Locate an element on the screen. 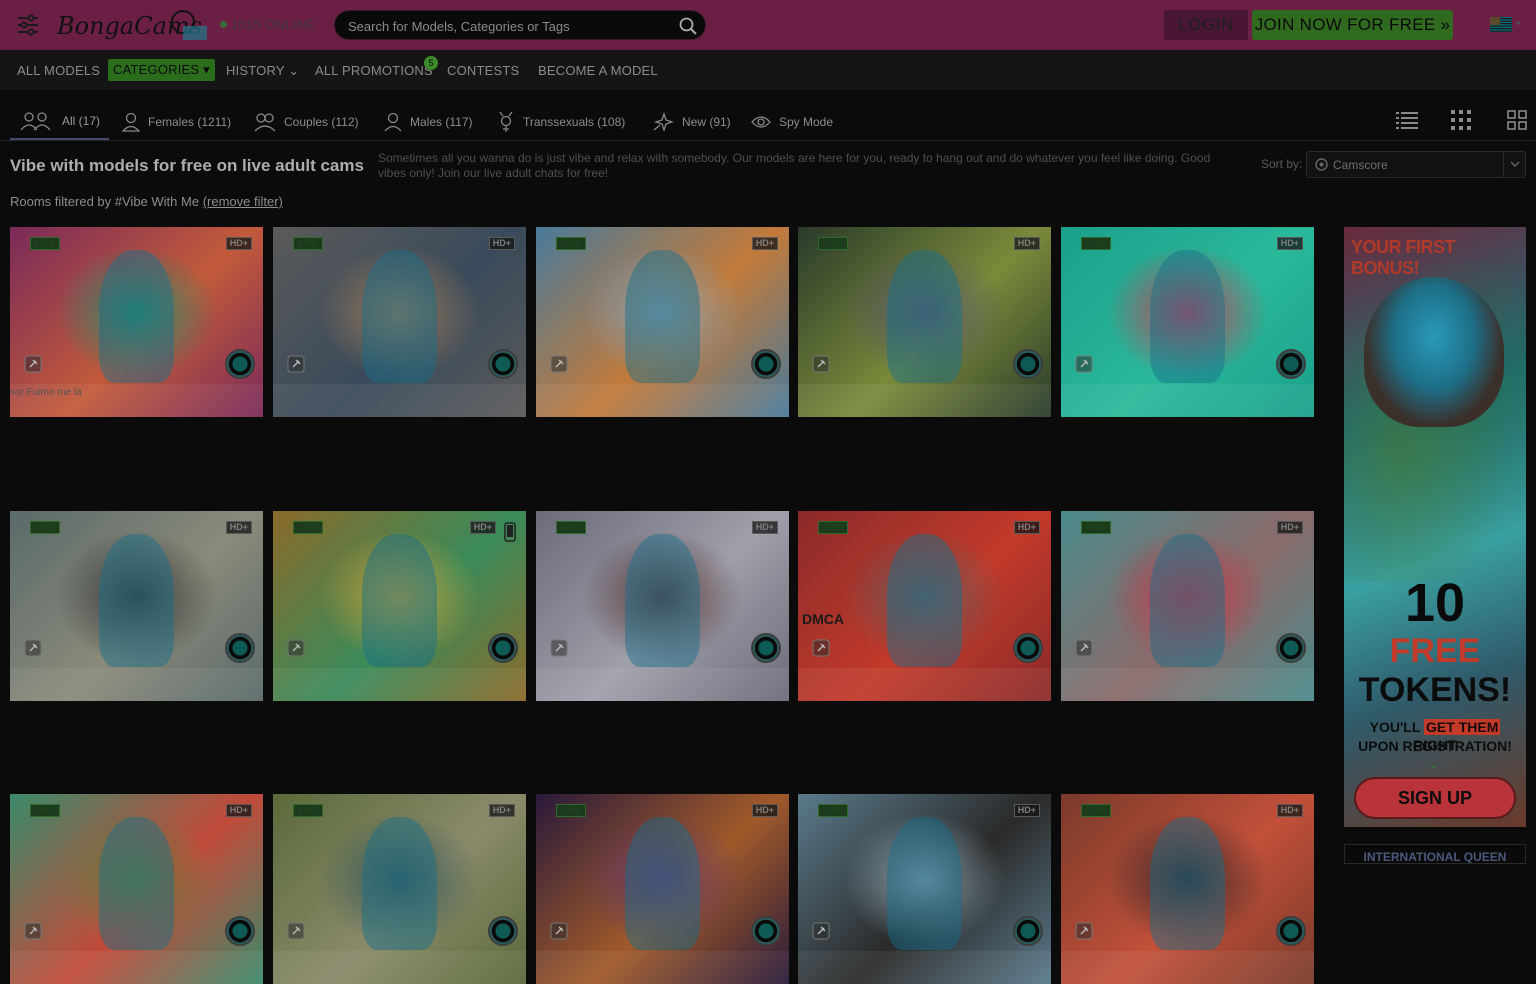 The image size is (1536, 984). svg-text: BongaCams is located at coordinates (129, 26).